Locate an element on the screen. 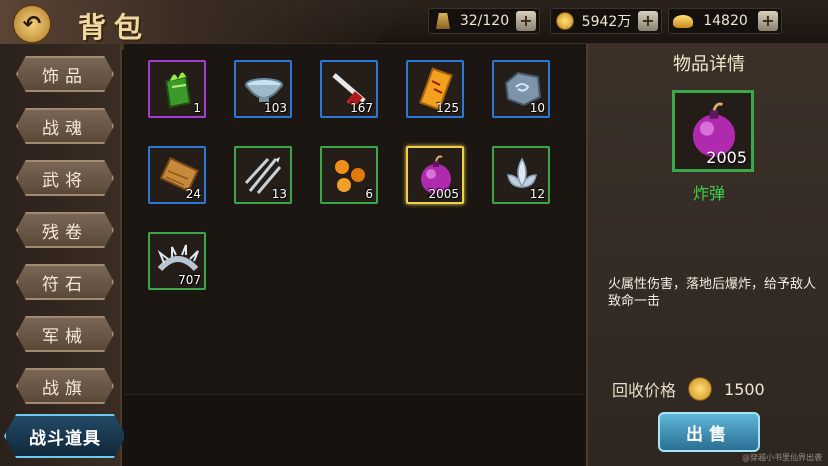 The image size is (828, 466). item-quantity: 10 is located at coordinates (537, 108).